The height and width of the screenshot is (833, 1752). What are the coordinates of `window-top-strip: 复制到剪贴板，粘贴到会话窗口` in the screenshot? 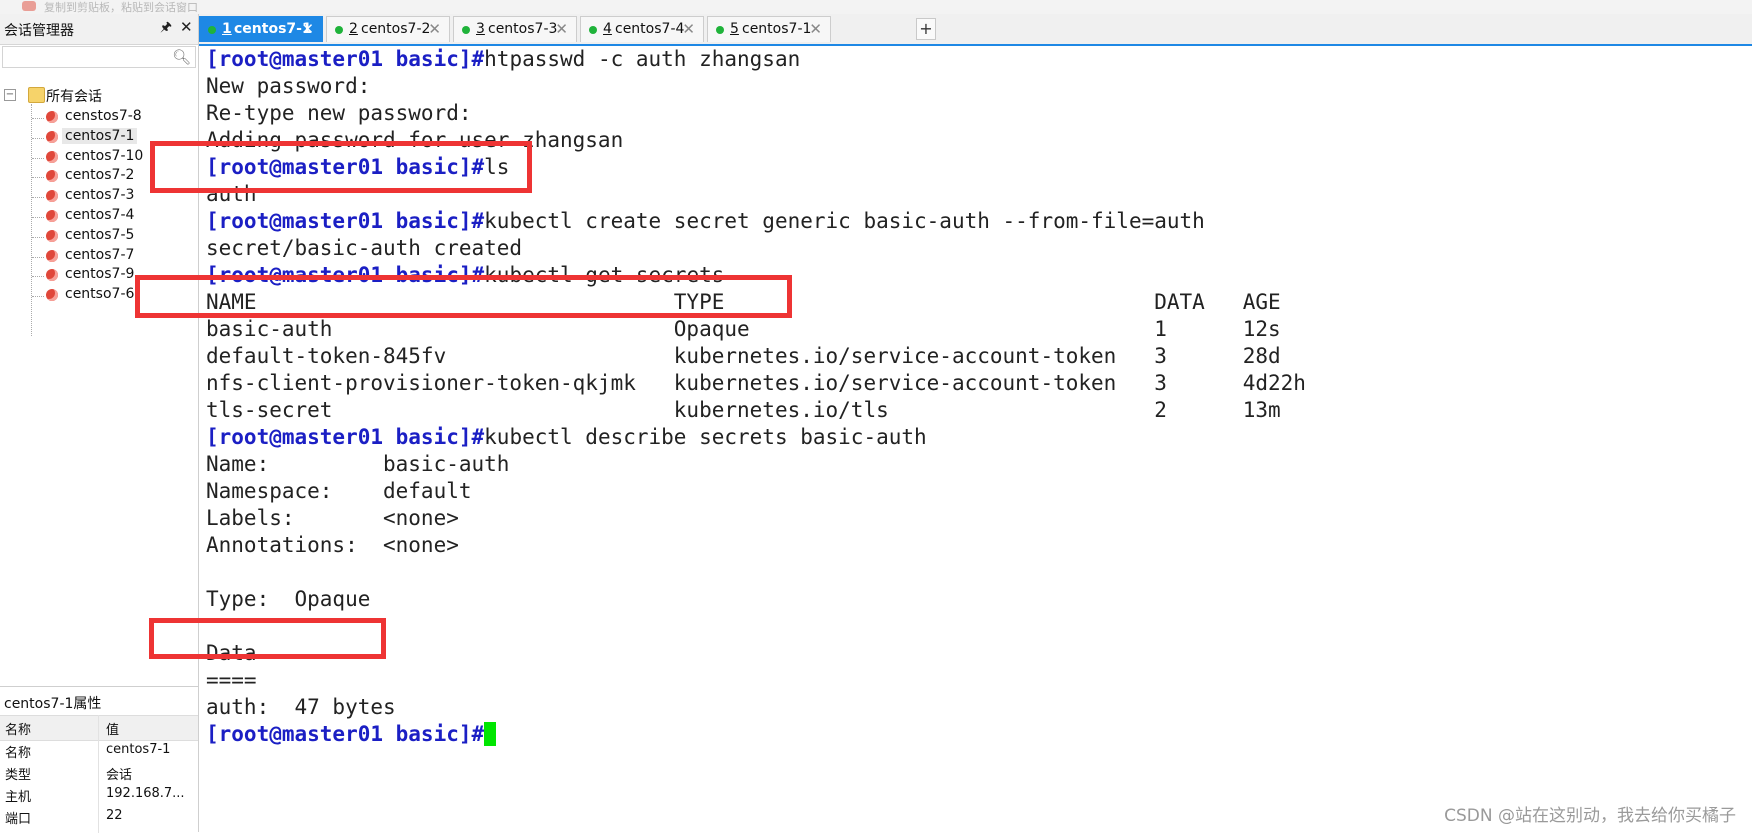 It's located at (876, 7).